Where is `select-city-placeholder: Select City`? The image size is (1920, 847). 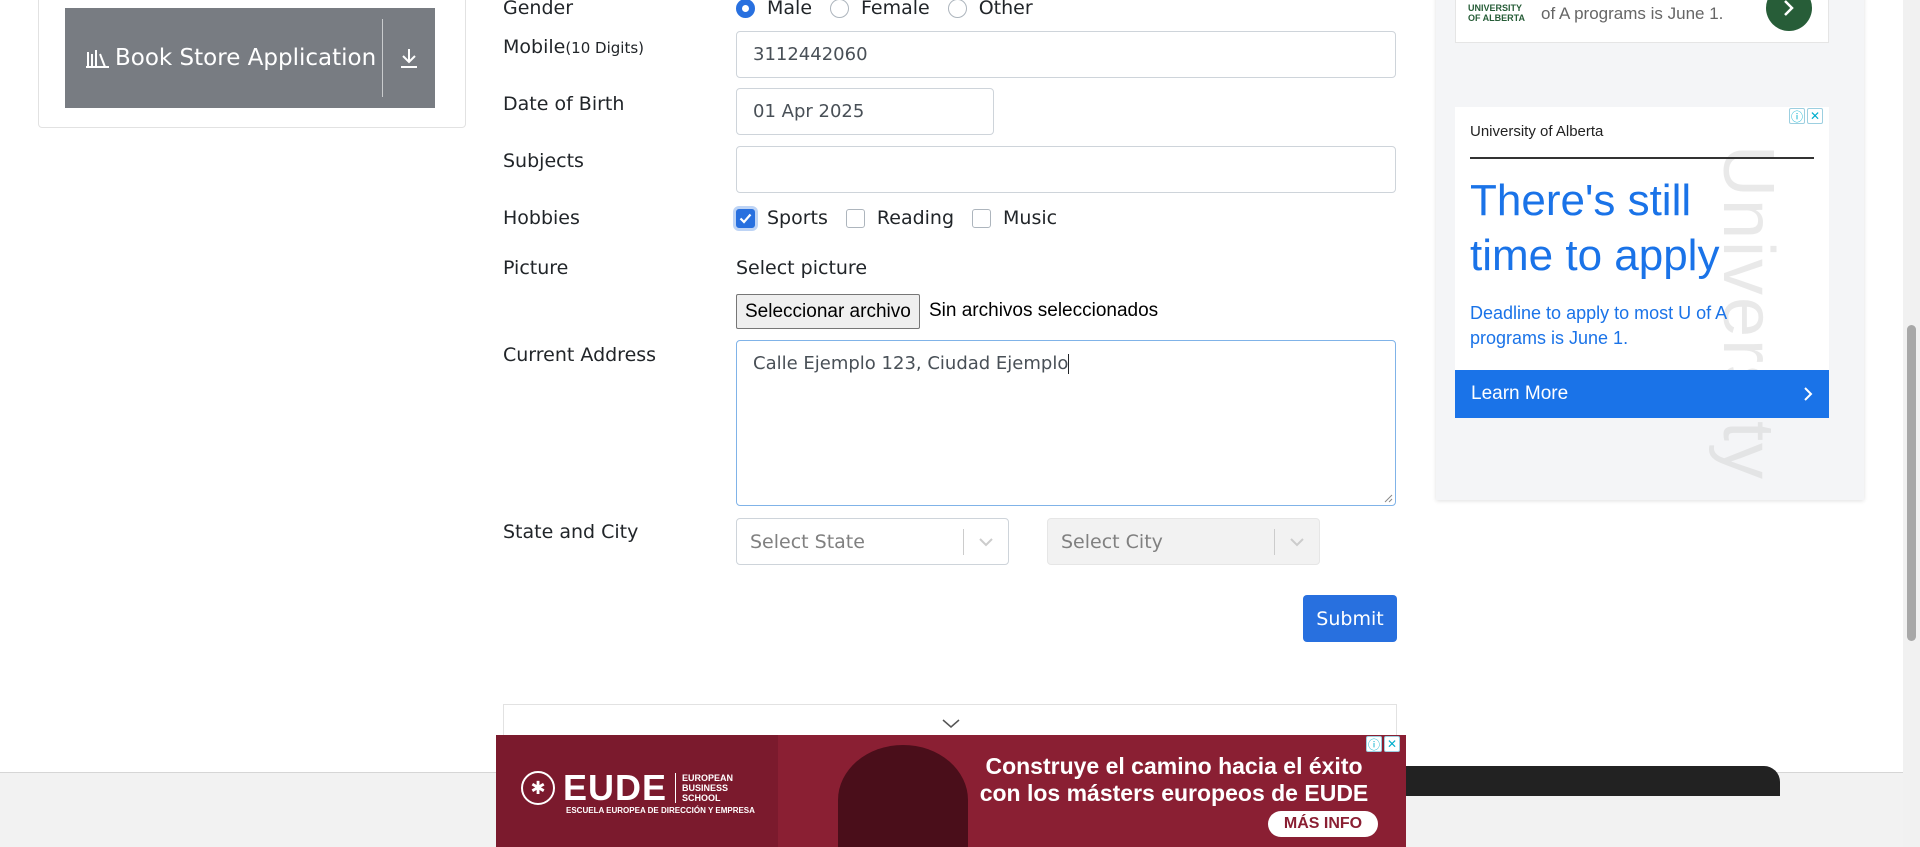 select-city-placeholder: Select City is located at coordinates (1112, 541).